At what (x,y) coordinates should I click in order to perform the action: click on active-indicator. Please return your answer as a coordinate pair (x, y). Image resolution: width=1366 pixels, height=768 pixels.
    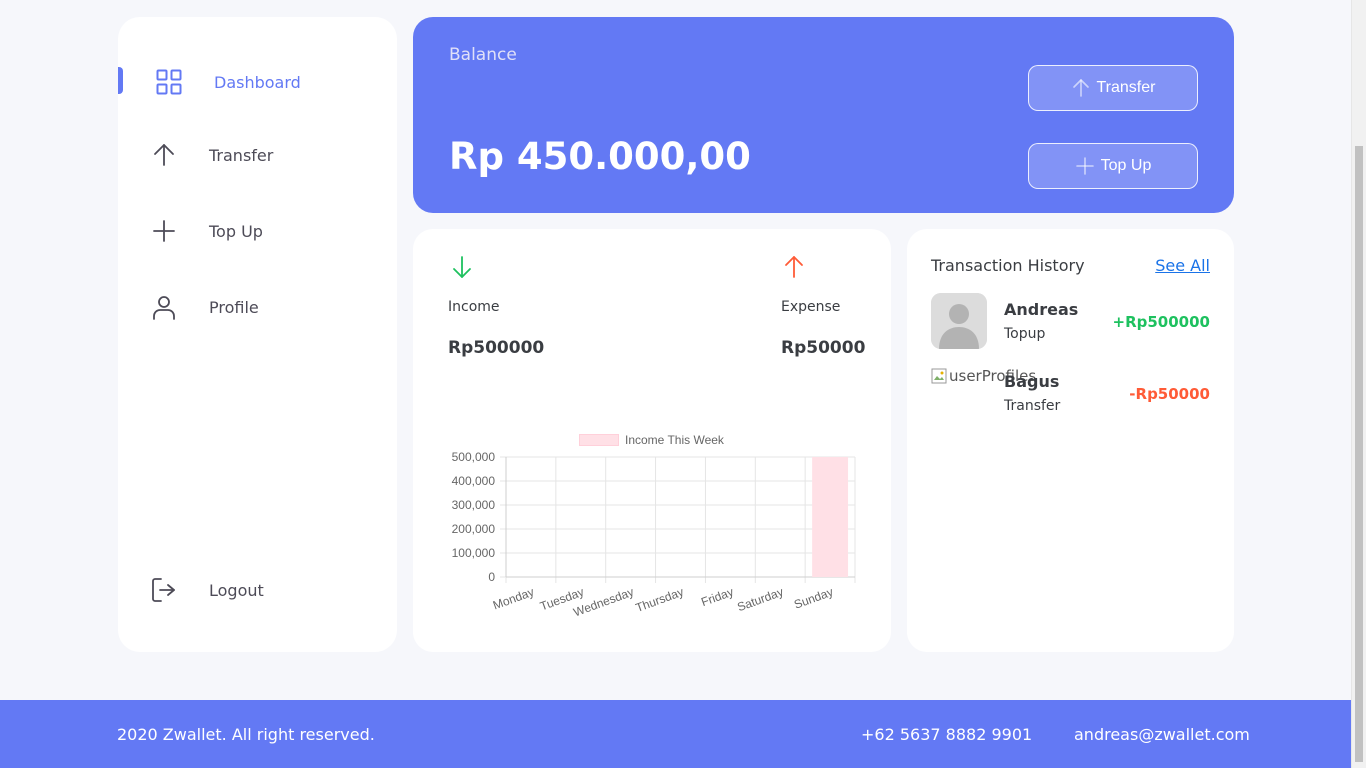
    Looking at the image, I should click on (120, 80).